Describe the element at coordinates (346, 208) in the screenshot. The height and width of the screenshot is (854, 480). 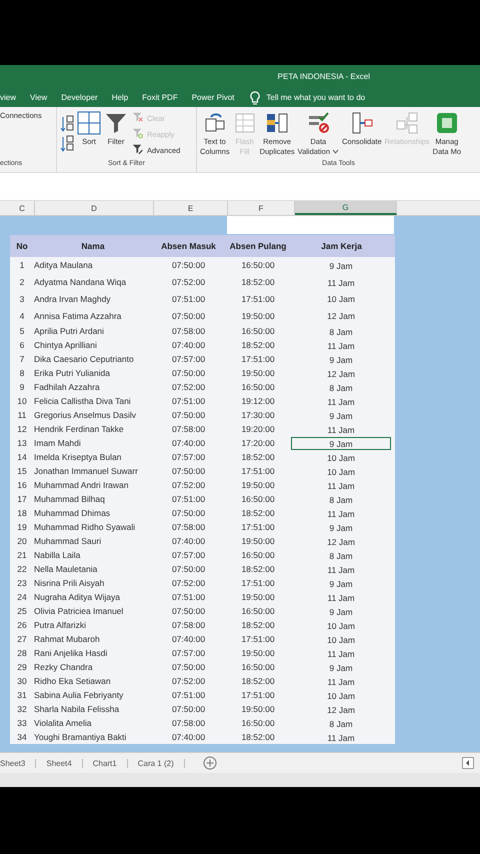
I see `column-header: G` at that location.